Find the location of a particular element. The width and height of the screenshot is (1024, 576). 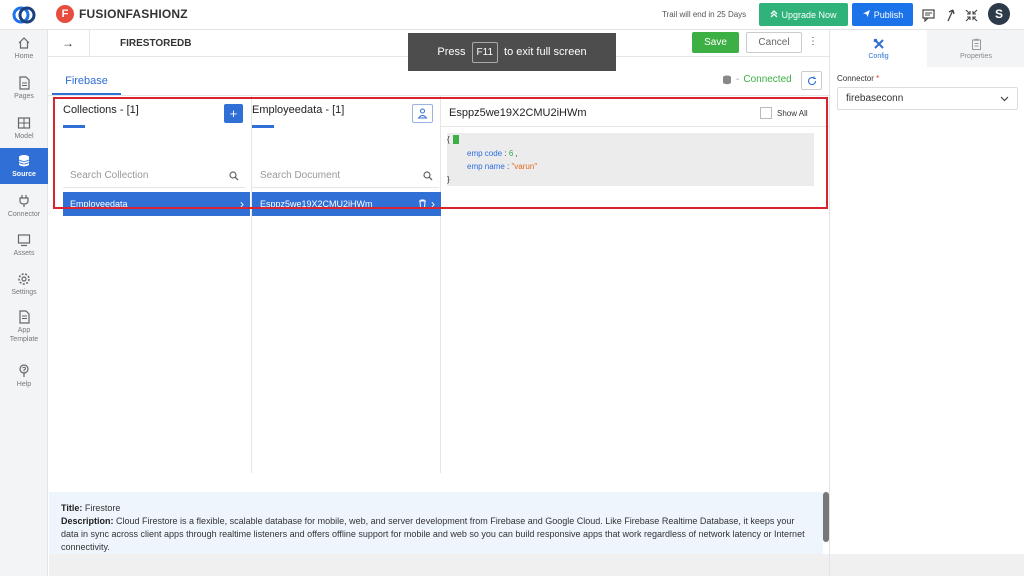

sidebar-item-help: Help is located at coordinates (24, 376).